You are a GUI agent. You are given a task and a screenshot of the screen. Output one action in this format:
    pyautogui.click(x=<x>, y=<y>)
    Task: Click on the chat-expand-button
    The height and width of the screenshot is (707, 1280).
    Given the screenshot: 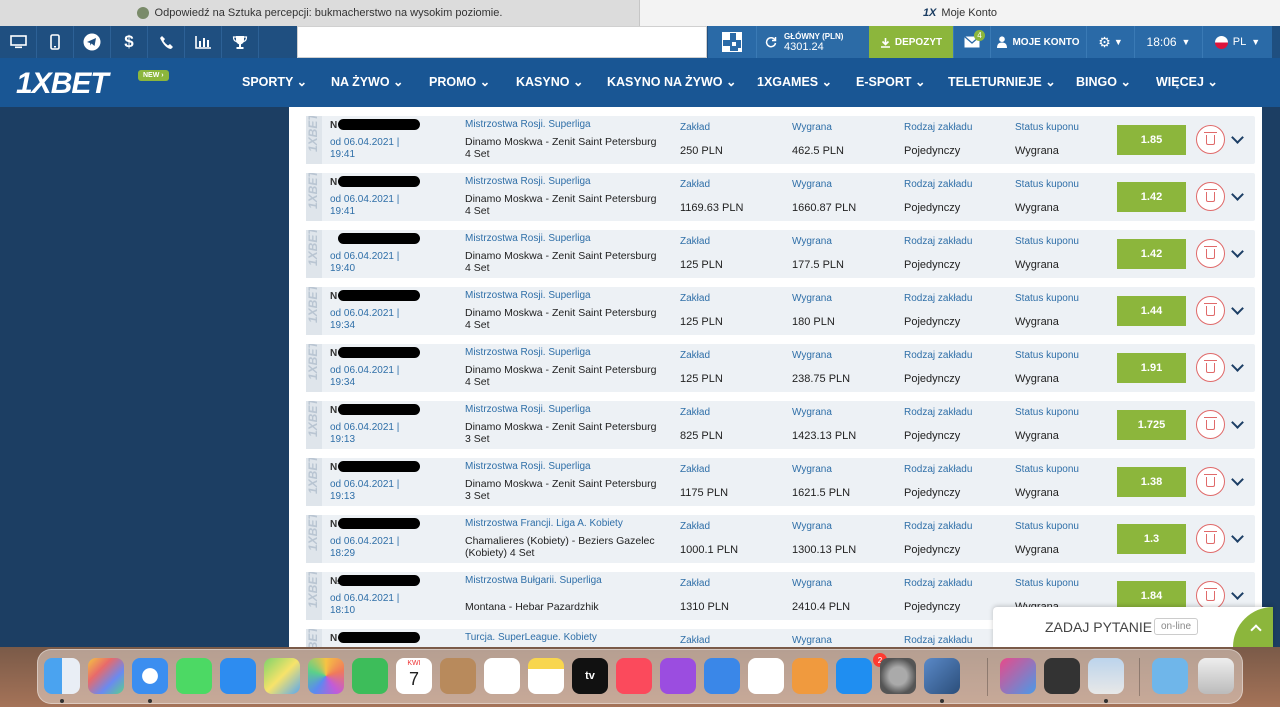 What is the action you would take?
    pyautogui.click(x=1253, y=627)
    